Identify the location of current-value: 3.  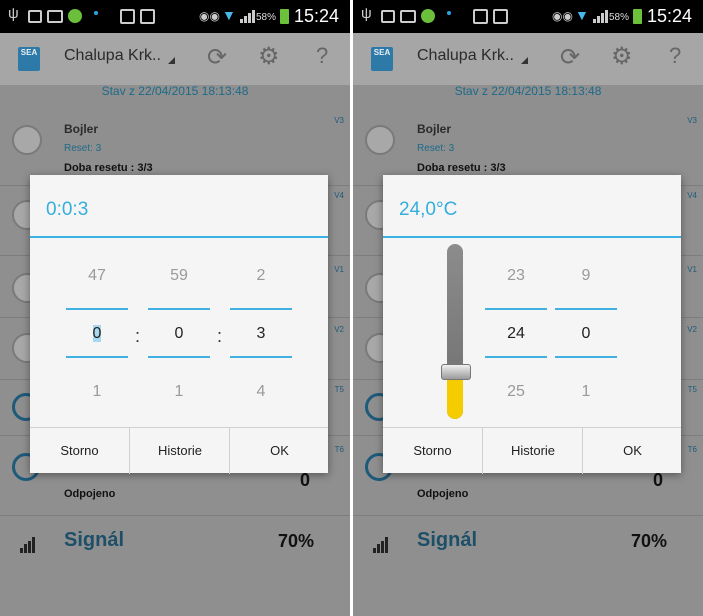
(261, 334).